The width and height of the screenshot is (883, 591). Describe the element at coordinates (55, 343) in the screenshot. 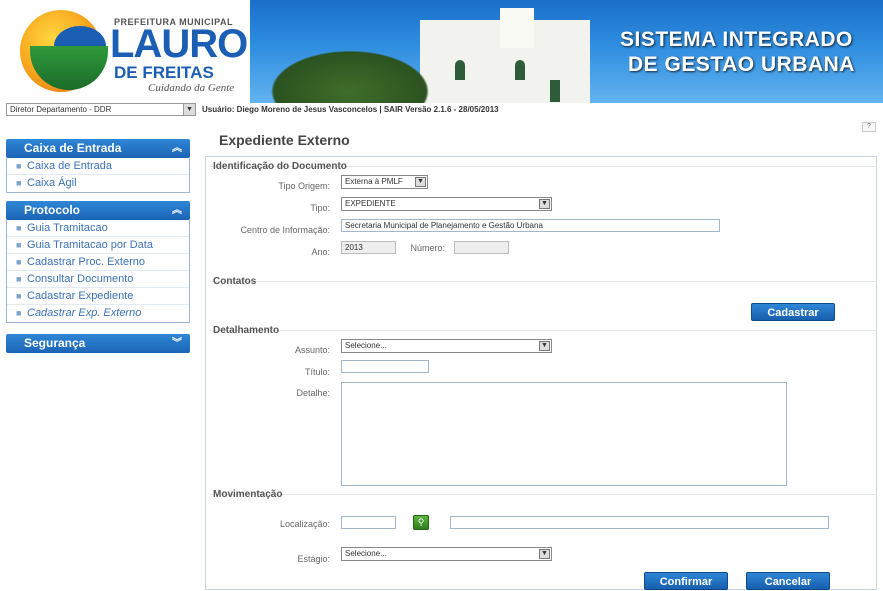

I see `sidebar-section-title: Segurança` at that location.